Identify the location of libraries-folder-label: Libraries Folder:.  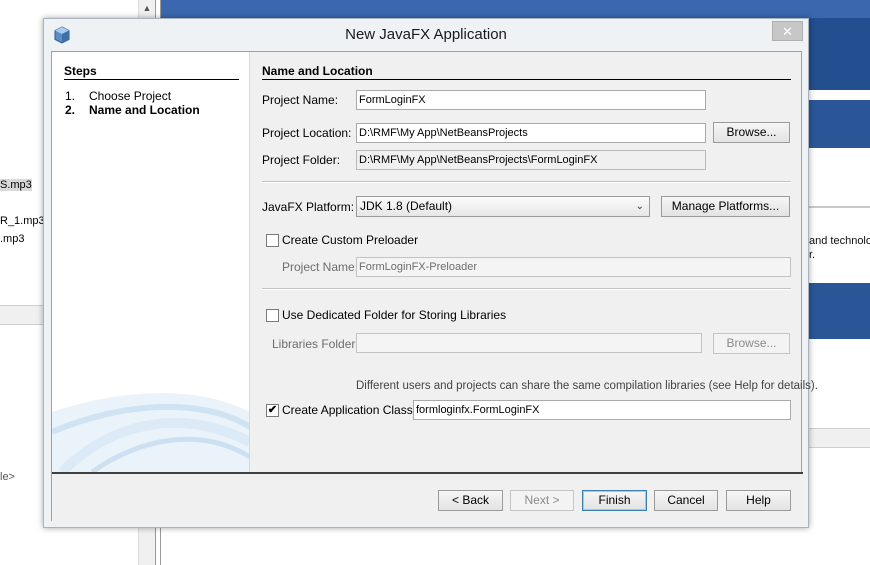
(315, 344).